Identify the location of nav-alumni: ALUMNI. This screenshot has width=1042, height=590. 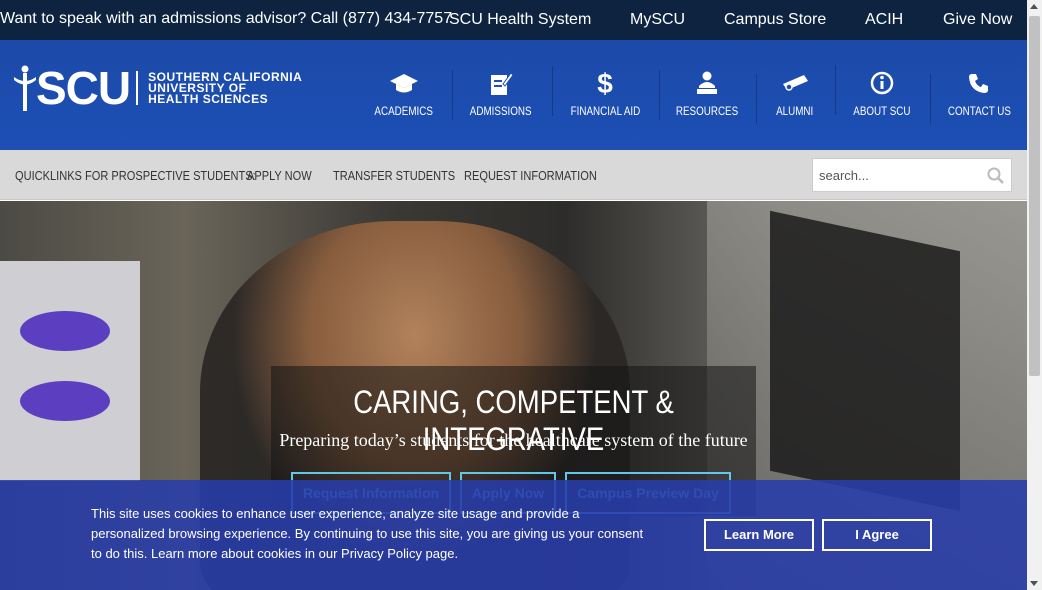
(795, 94).